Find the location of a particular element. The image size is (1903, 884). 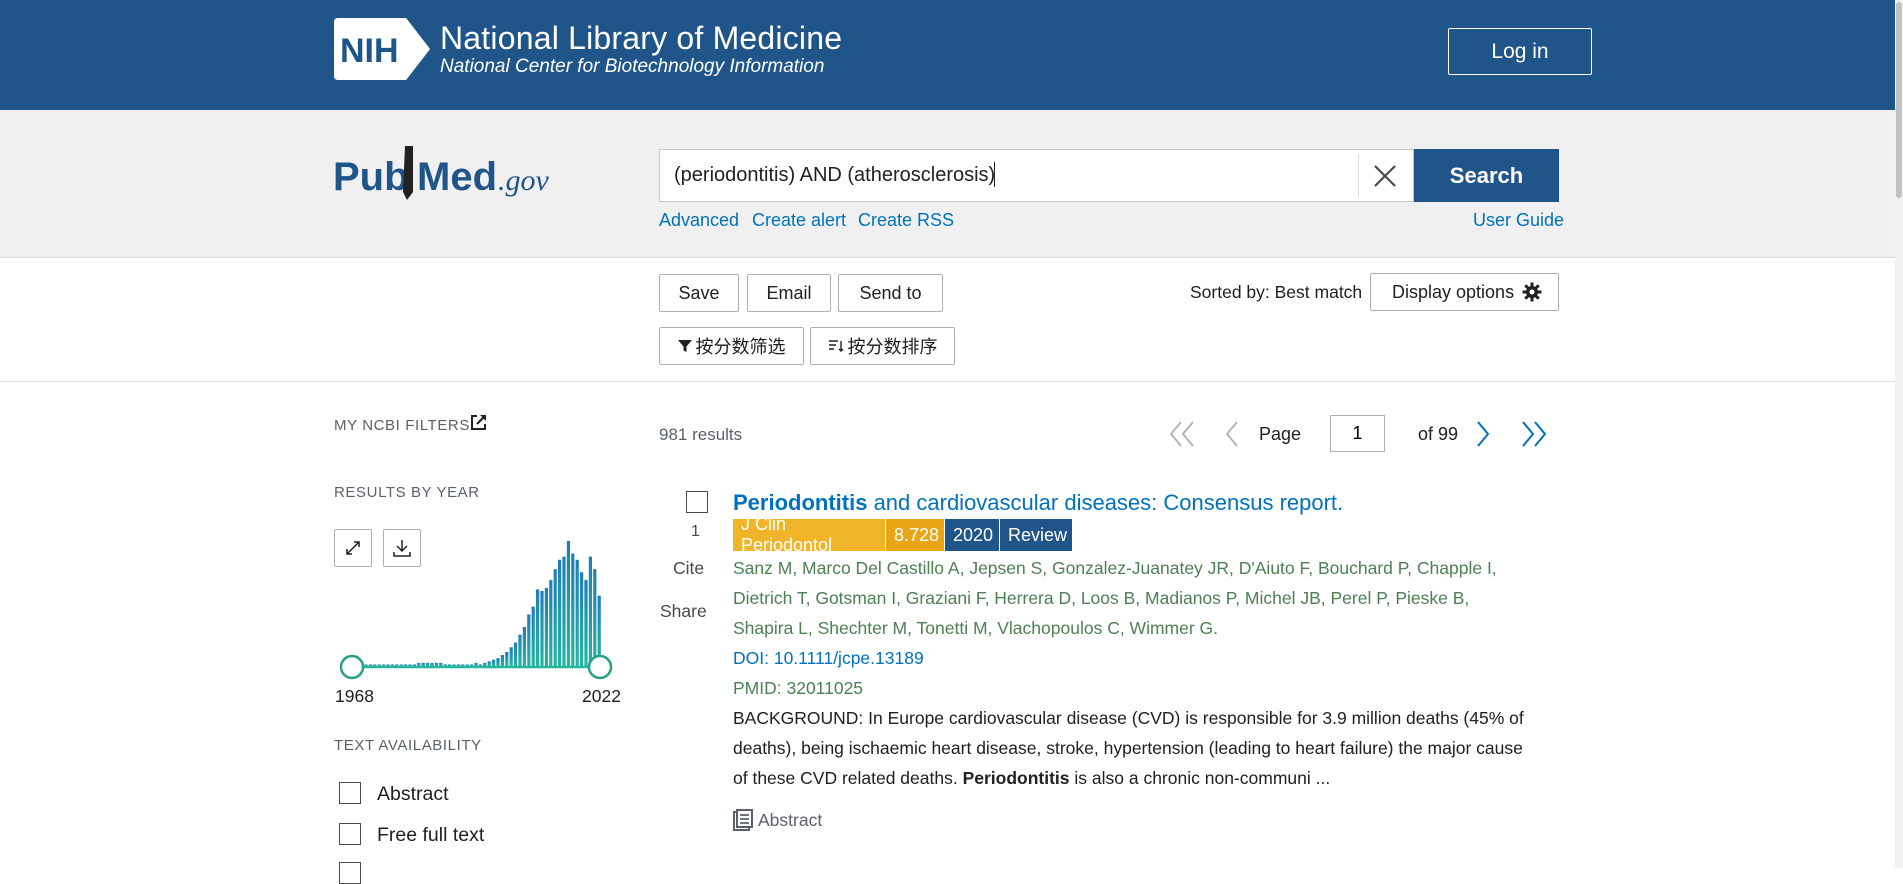

search-query-text: (periodontitis) AND (atherosclerosis) is located at coordinates (834, 175).